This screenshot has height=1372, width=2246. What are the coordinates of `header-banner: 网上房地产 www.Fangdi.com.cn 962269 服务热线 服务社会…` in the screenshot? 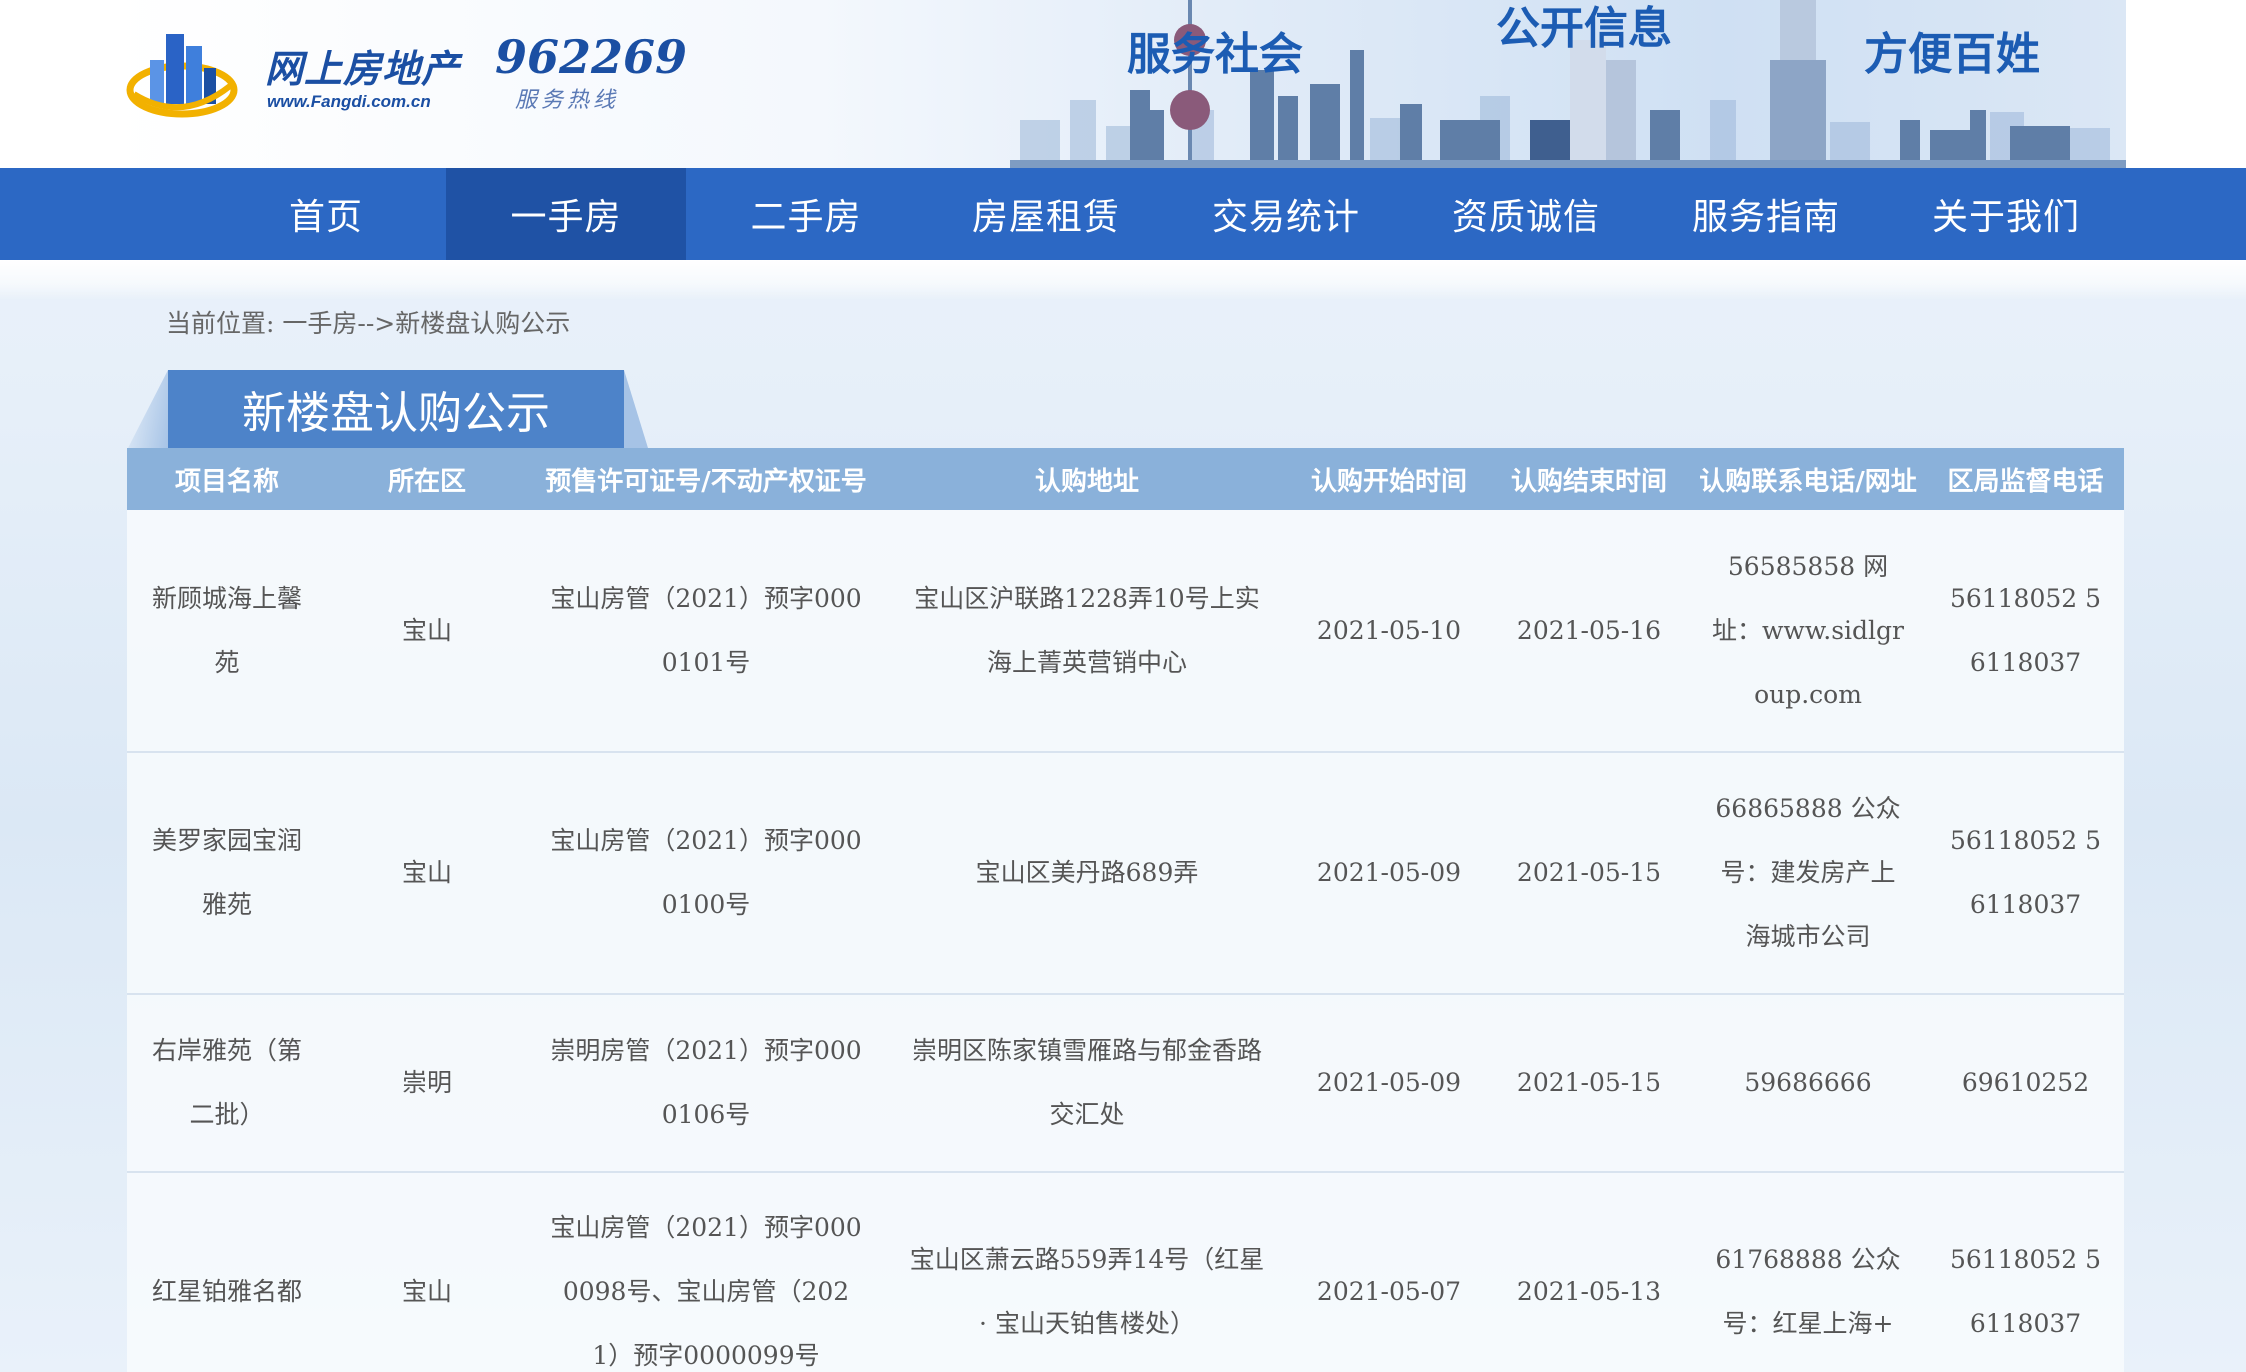 It's located at (1118, 84).